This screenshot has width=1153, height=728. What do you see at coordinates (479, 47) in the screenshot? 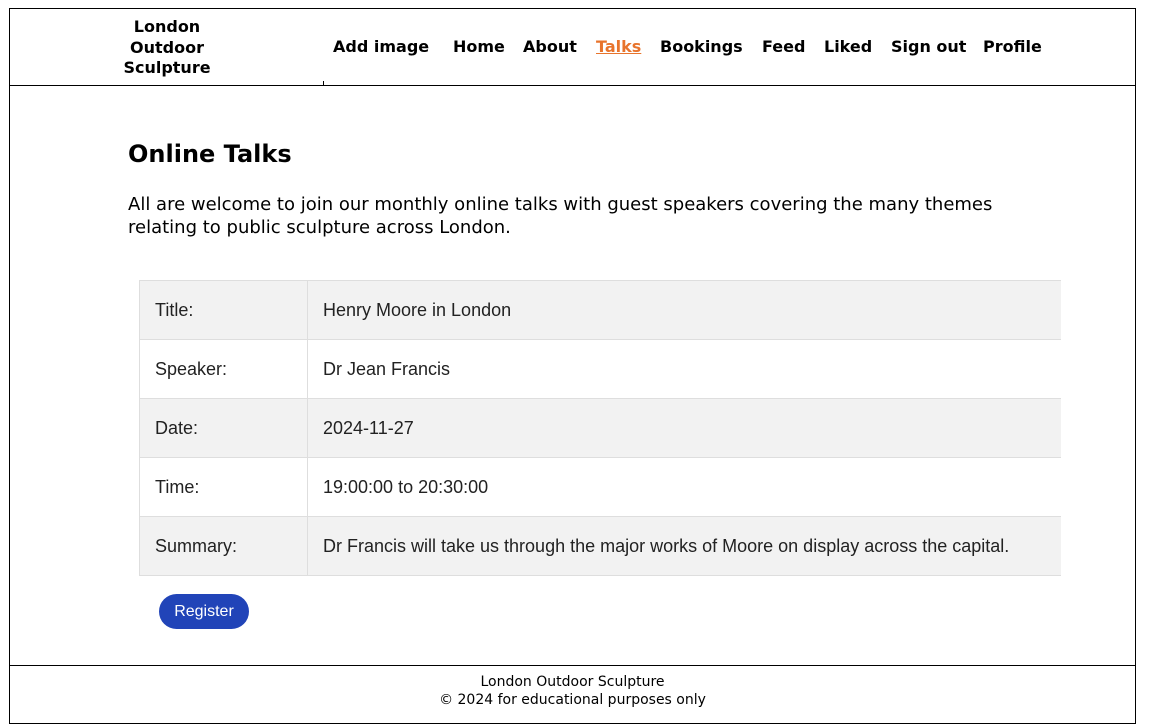
I see `nav-home: Home` at bounding box center [479, 47].